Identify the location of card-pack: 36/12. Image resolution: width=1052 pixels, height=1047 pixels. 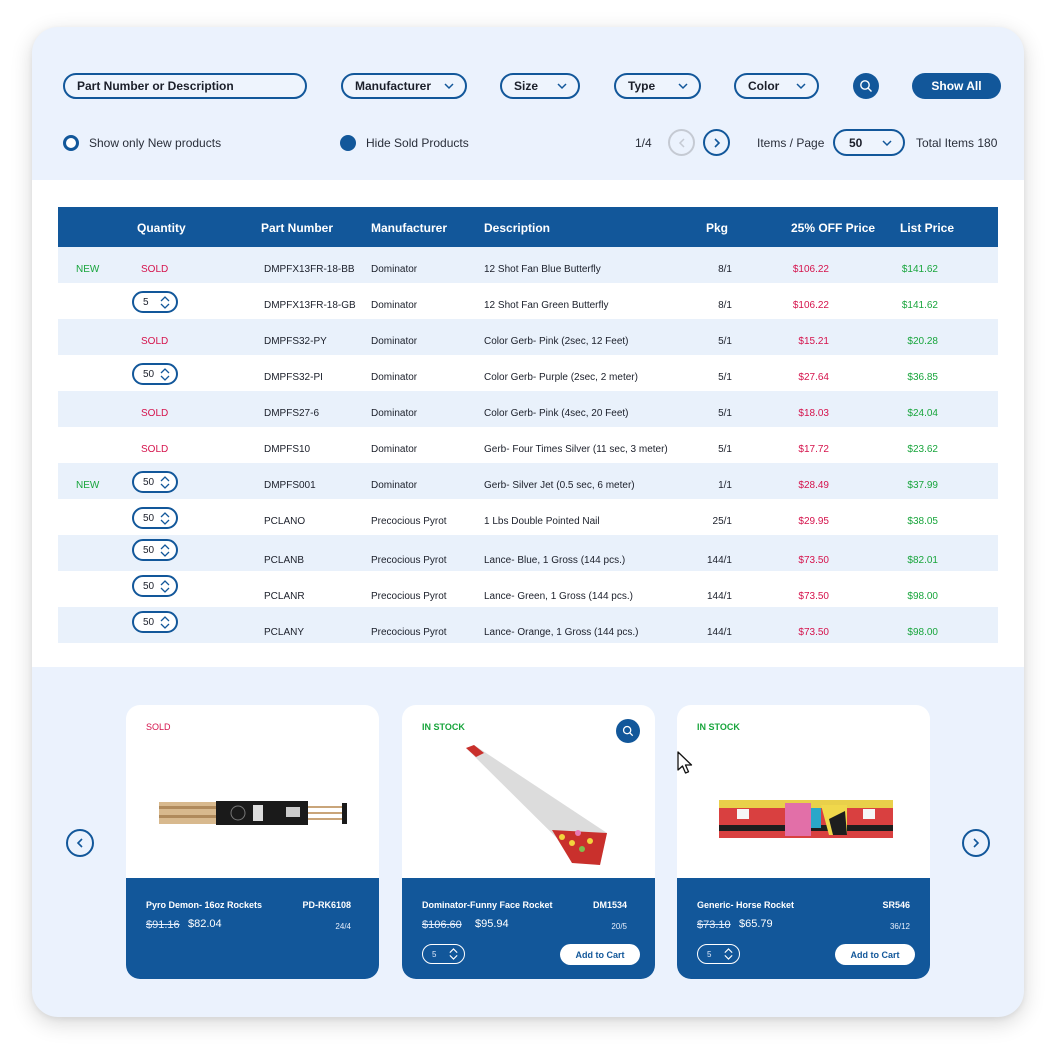
(899, 926).